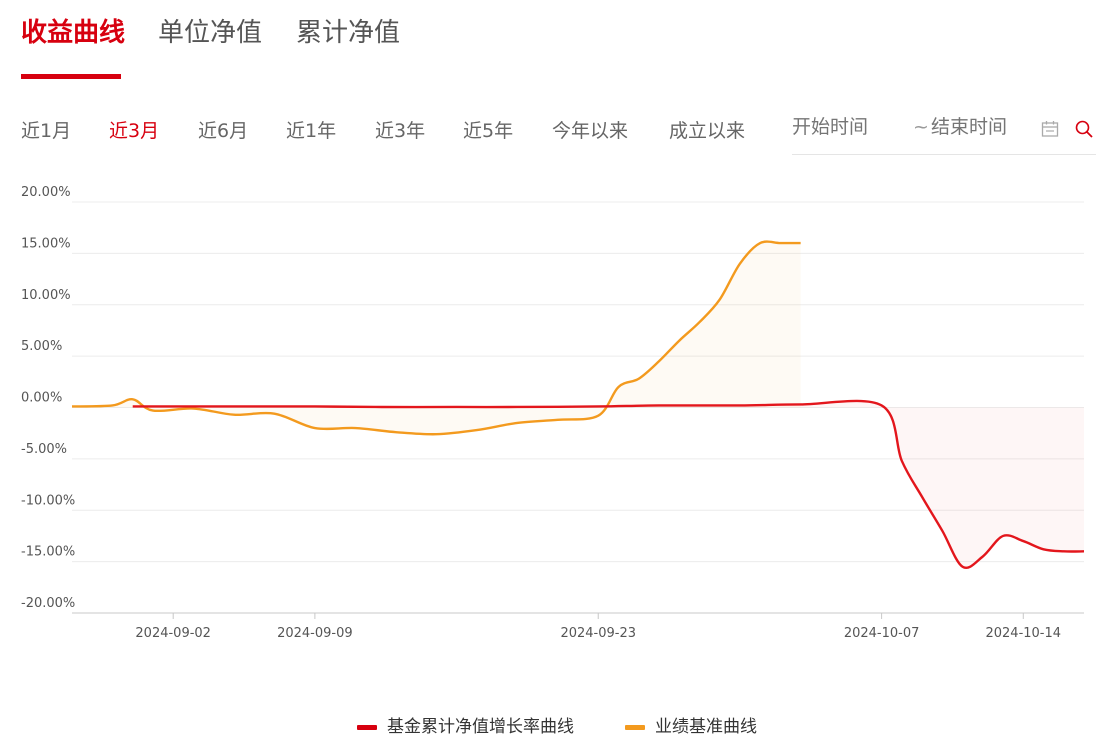 Image resolution: width=1110 pixels, height=752 pixels. I want to click on start-date-input, so click(847, 127).